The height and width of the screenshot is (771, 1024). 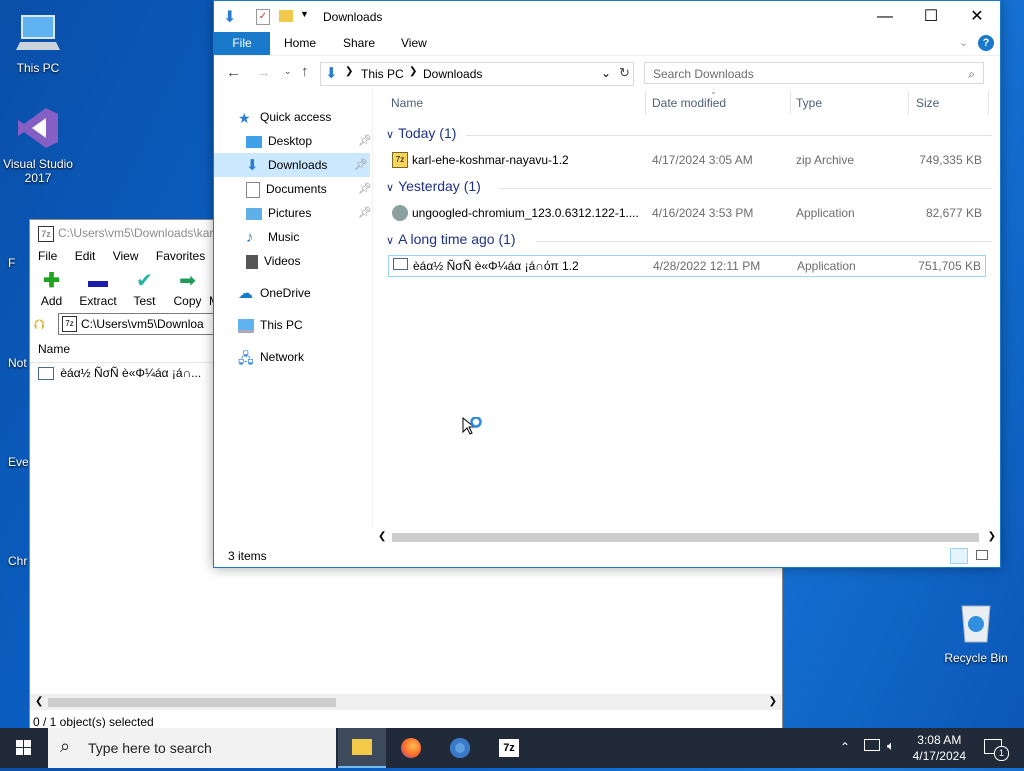 What do you see at coordinates (460, 748) in the screenshot?
I see `taskbar-chromium` at bounding box center [460, 748].